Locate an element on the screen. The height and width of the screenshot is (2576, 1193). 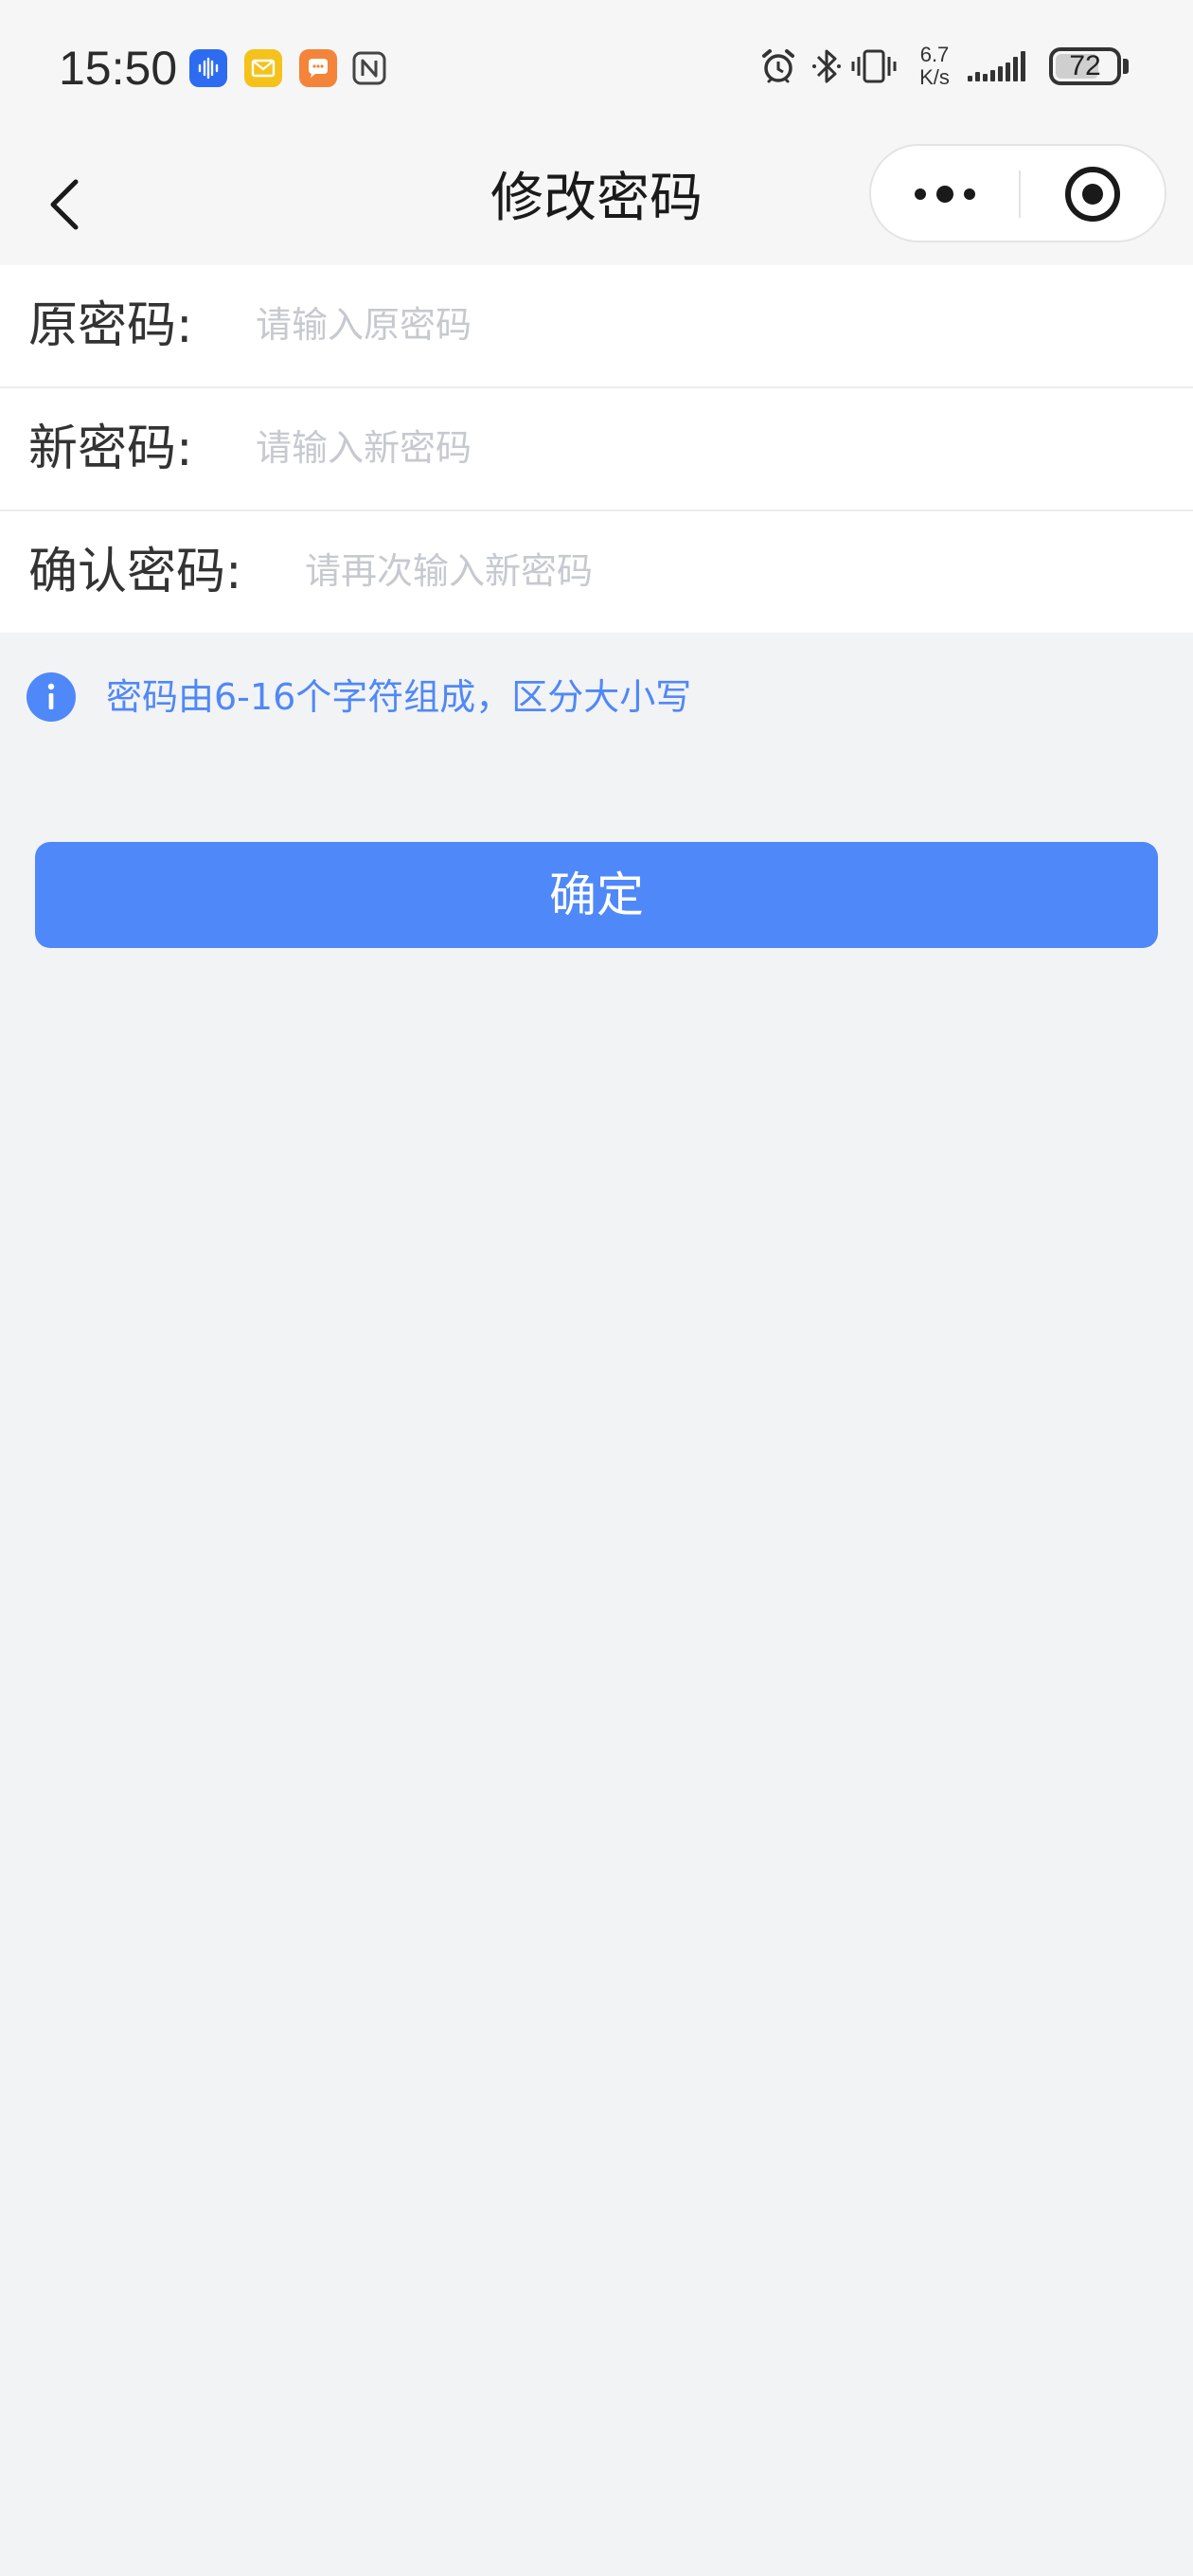
net-speed: 6.7 K/s is located at coordinates (934, 66).